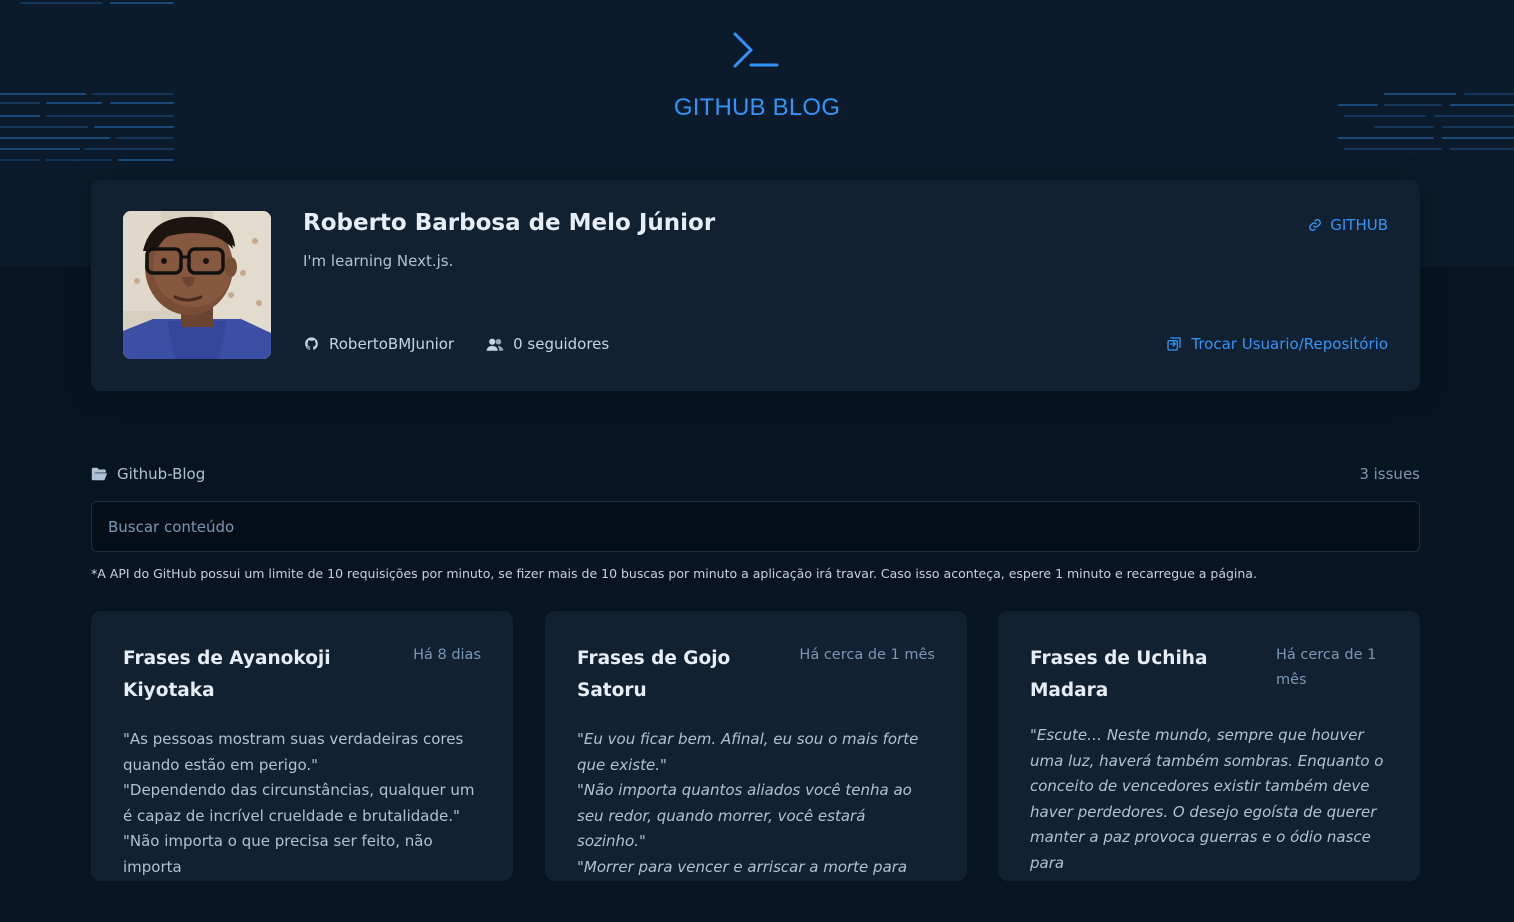 This screenshot has height=922, width=1514. Describe the element at coordinates (99, 474) in the screenshot. I see `folder-open-icon` at that location.